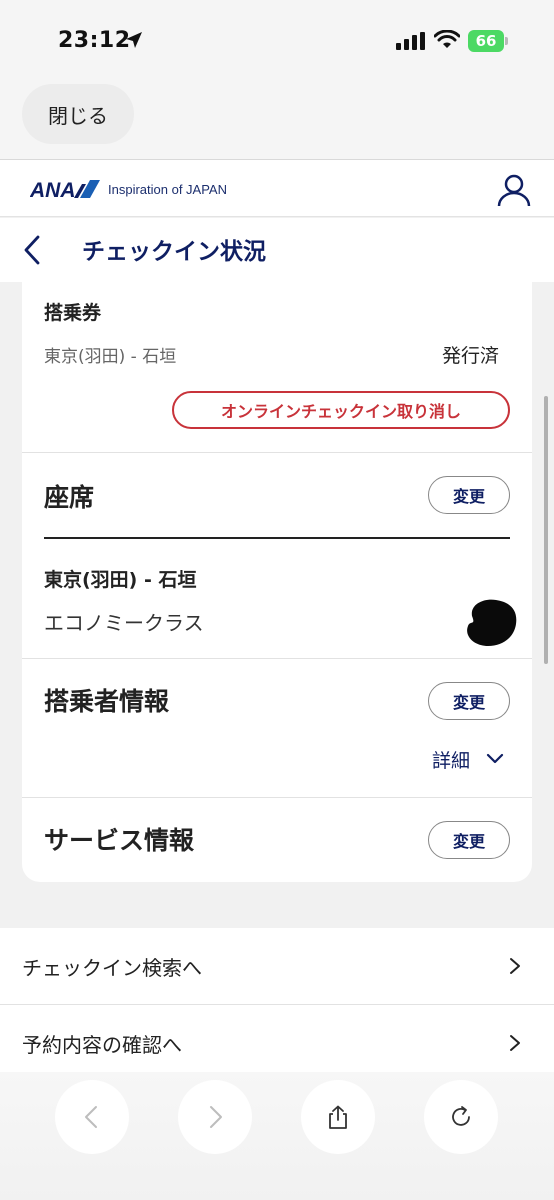 The width and height of the screenshot is (554, 1200). I want to click on redaction-scribble, so click(492, 622).